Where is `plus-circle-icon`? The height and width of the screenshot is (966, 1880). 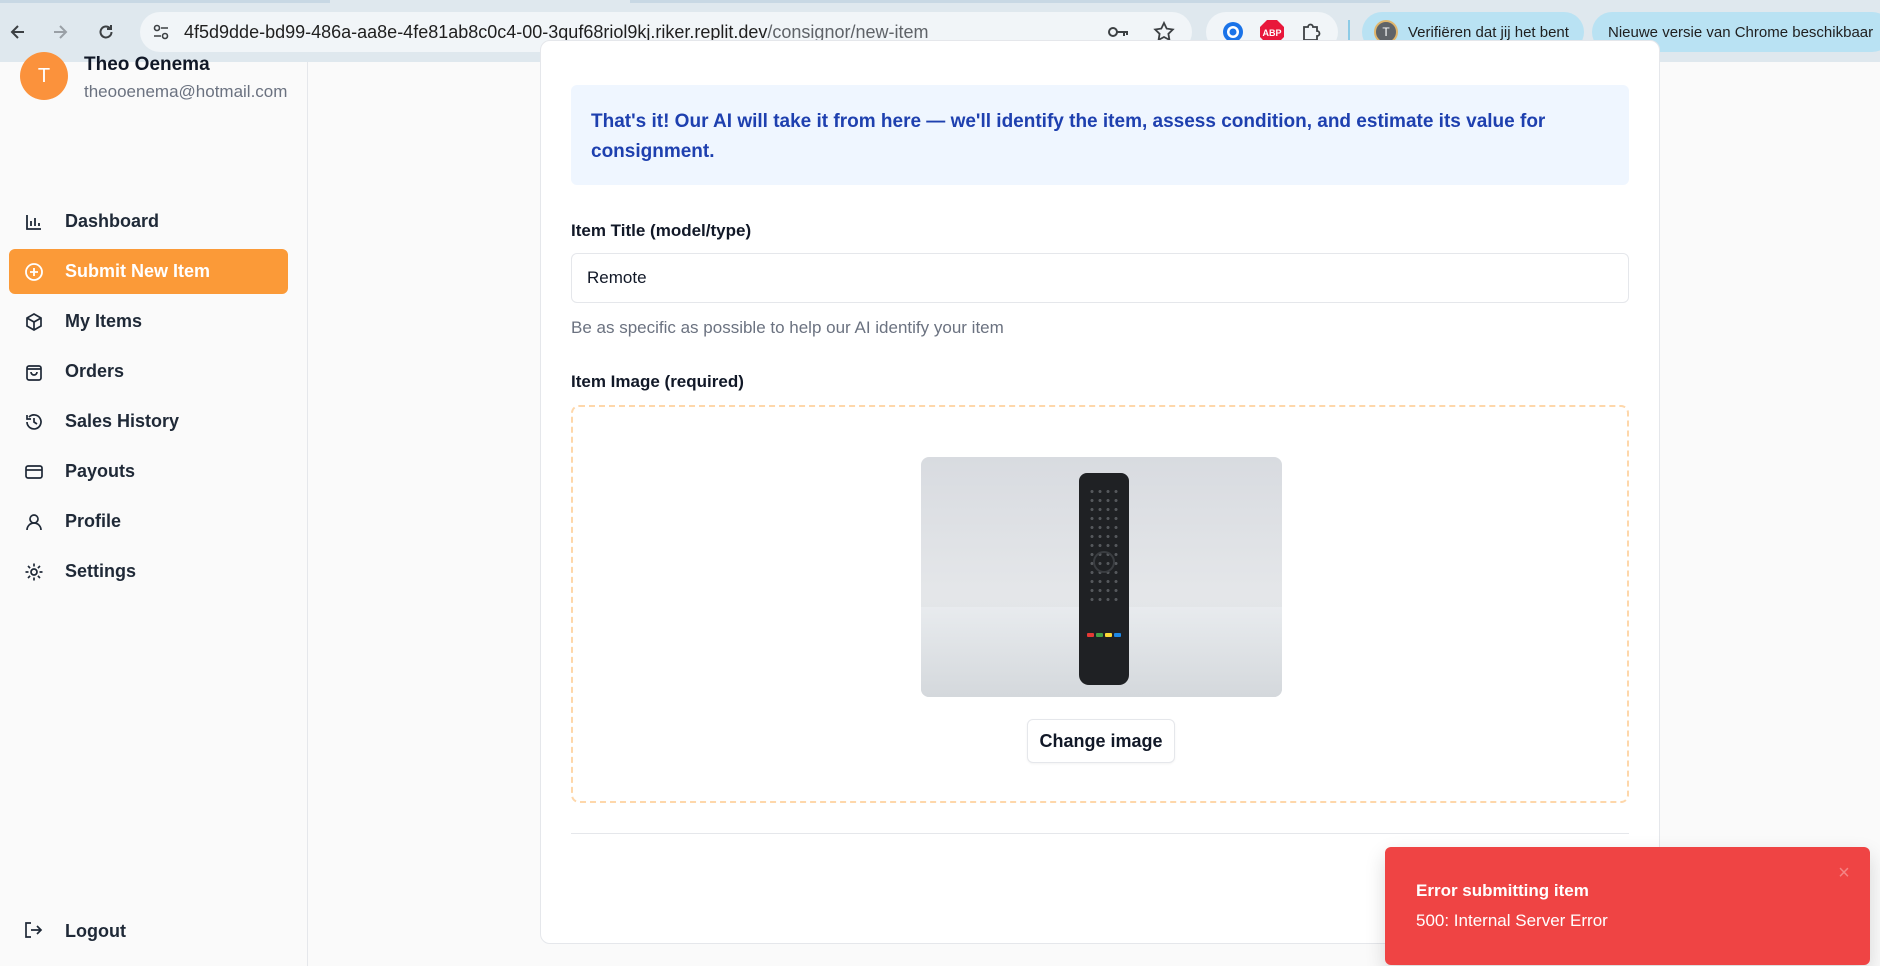 plus-circle-icon is located at coordinates (34, 272).